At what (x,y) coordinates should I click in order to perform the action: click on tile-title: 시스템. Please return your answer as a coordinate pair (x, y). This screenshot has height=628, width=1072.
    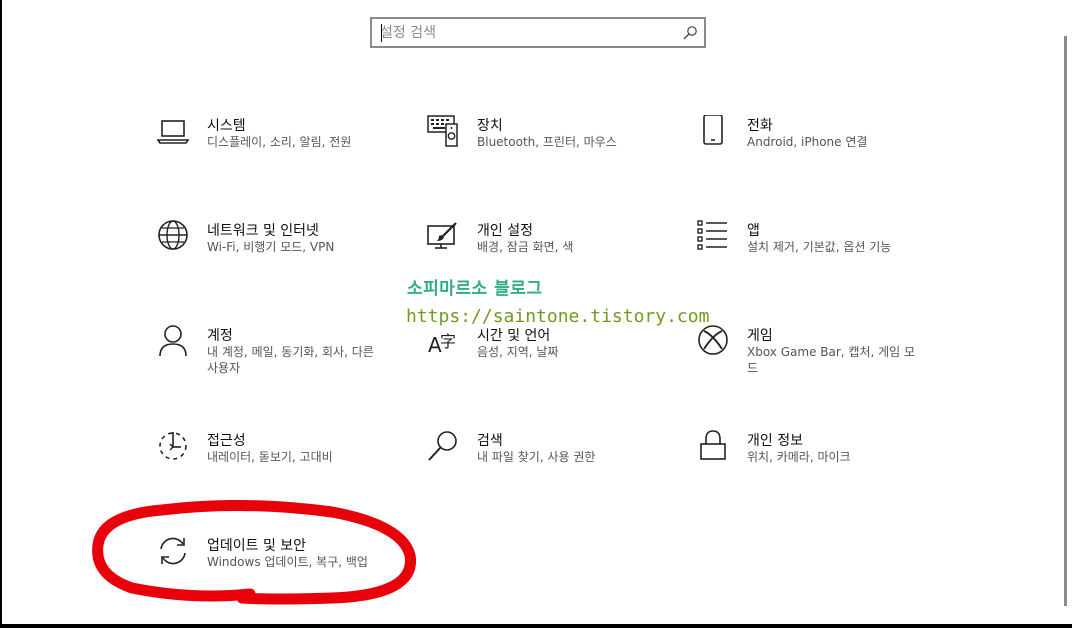
    Looking at the image, I should click on (226, 126).